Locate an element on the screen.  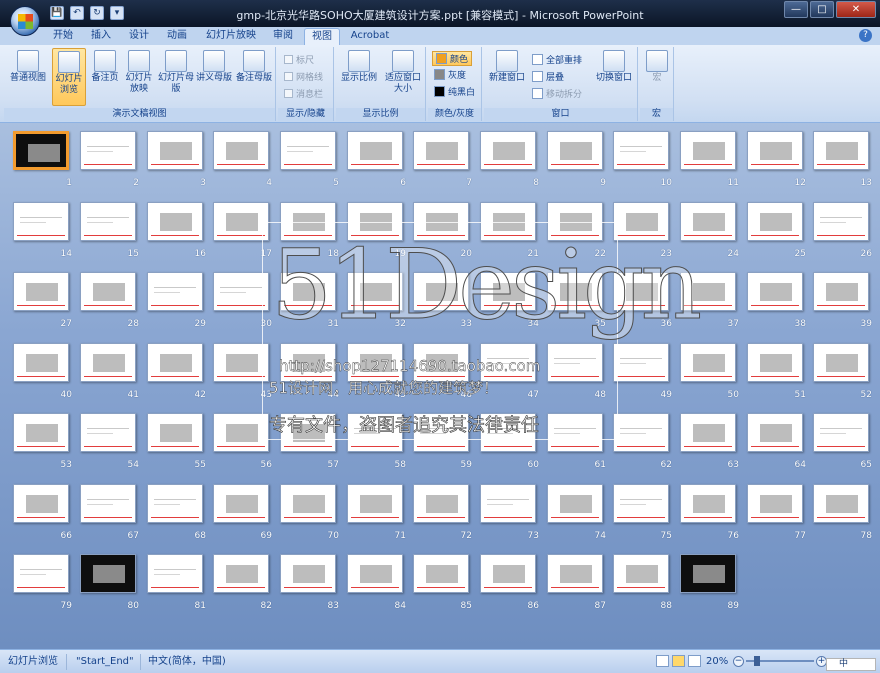
tab-view: 视图 is located at coordinates (322, 36).